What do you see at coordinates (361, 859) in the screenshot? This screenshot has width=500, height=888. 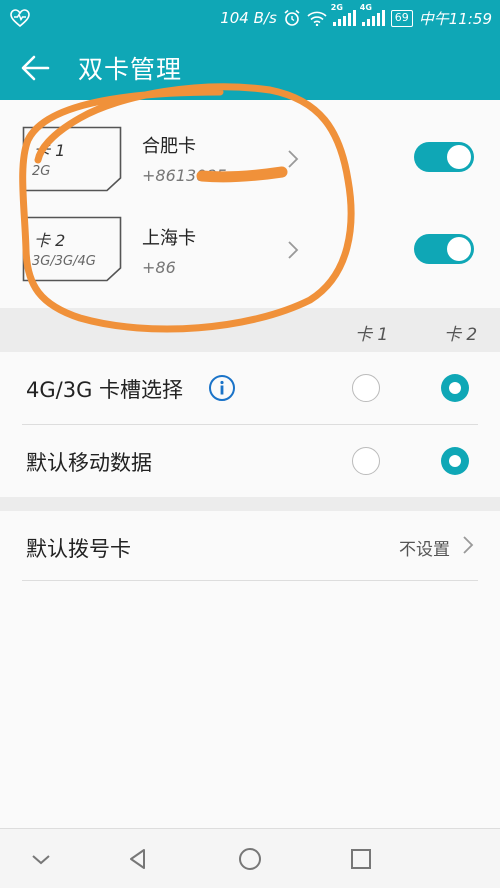 I see `recents-square-icon` at bounding box center [361, 859].